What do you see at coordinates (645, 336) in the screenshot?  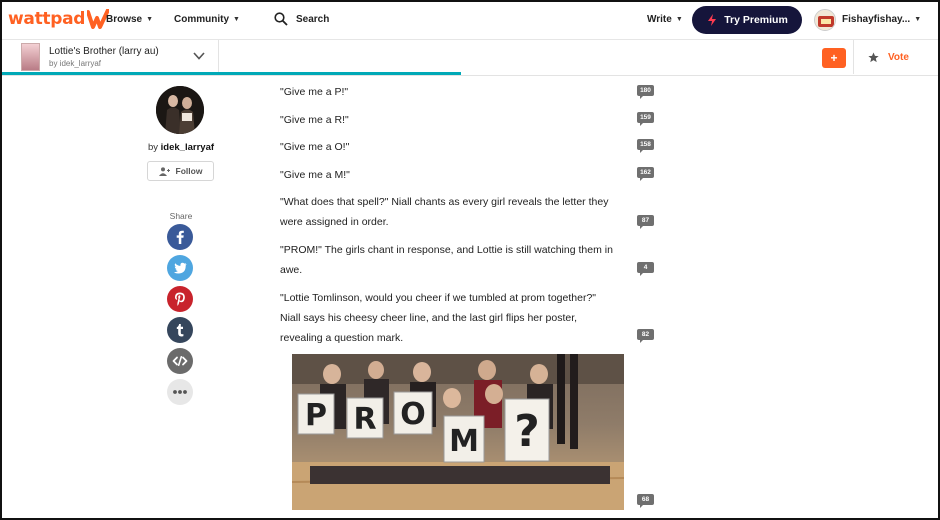 I see `inline-comment-button: 82` at bounding box center [645, 336].